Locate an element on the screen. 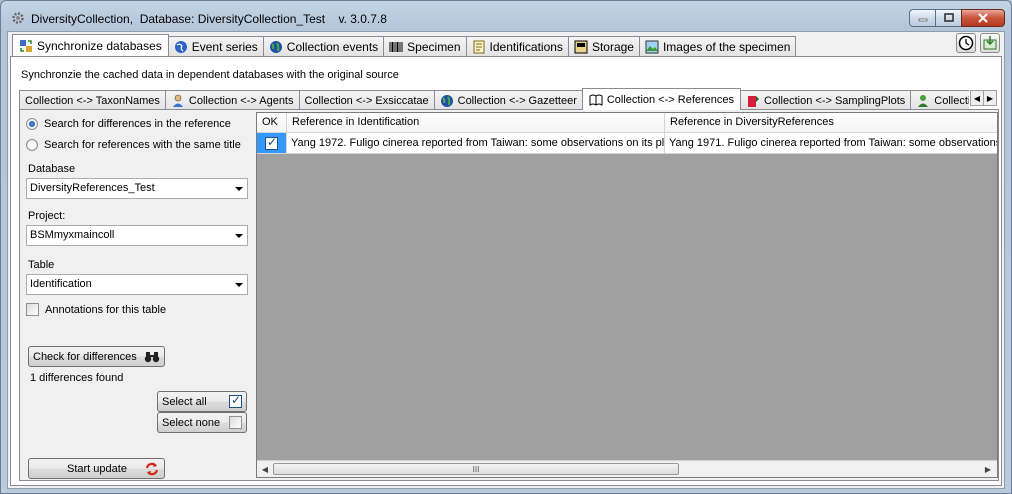  binoculars-icon is located at coordinates (152, 356).